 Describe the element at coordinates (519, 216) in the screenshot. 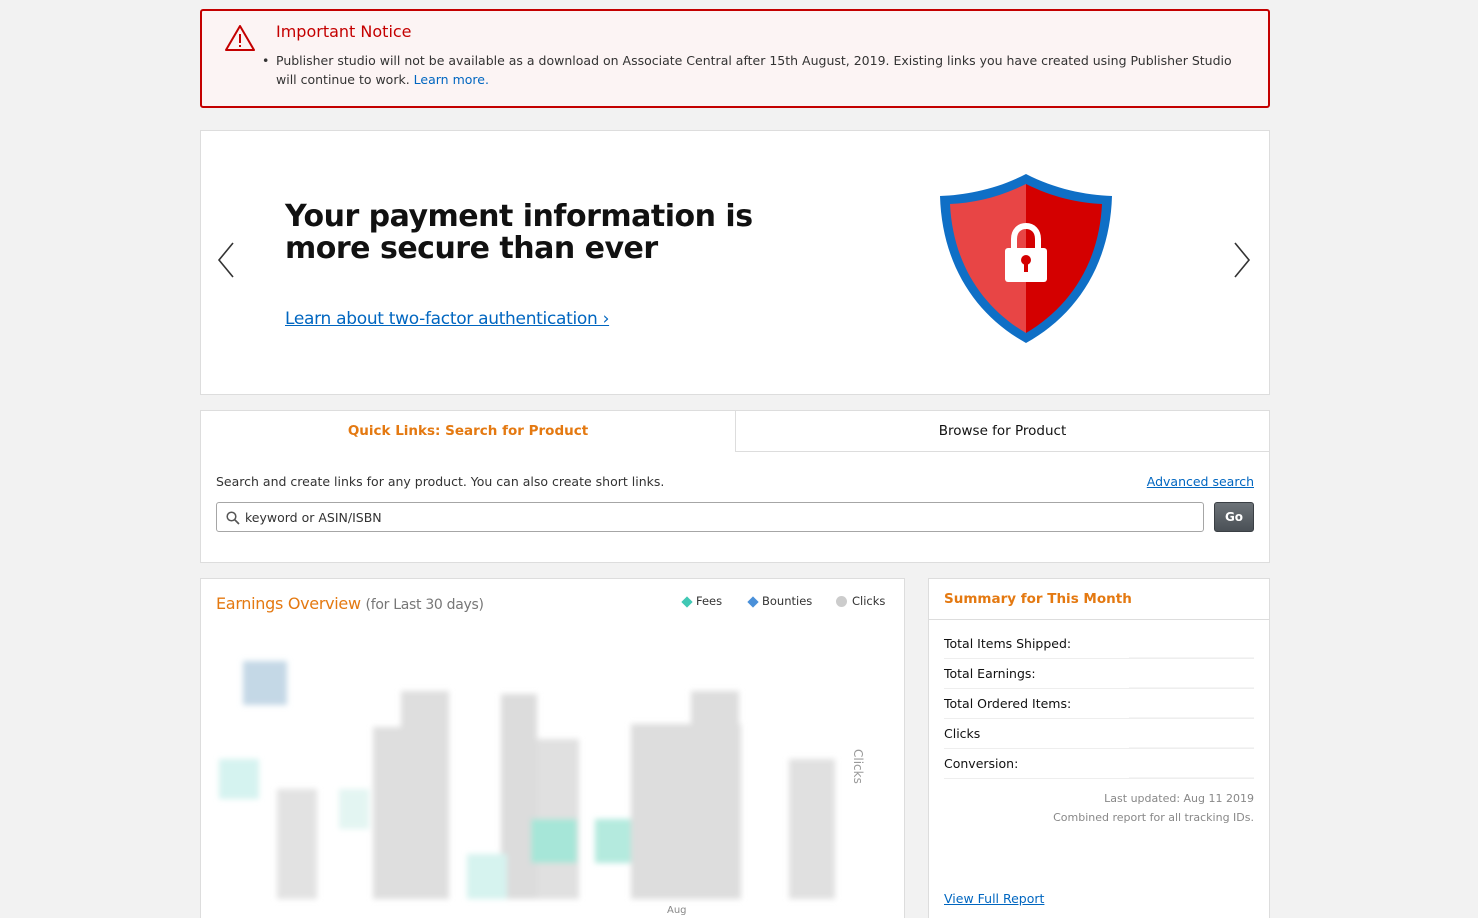

I see `banner-headline-line1: Your payment information is` at that location.